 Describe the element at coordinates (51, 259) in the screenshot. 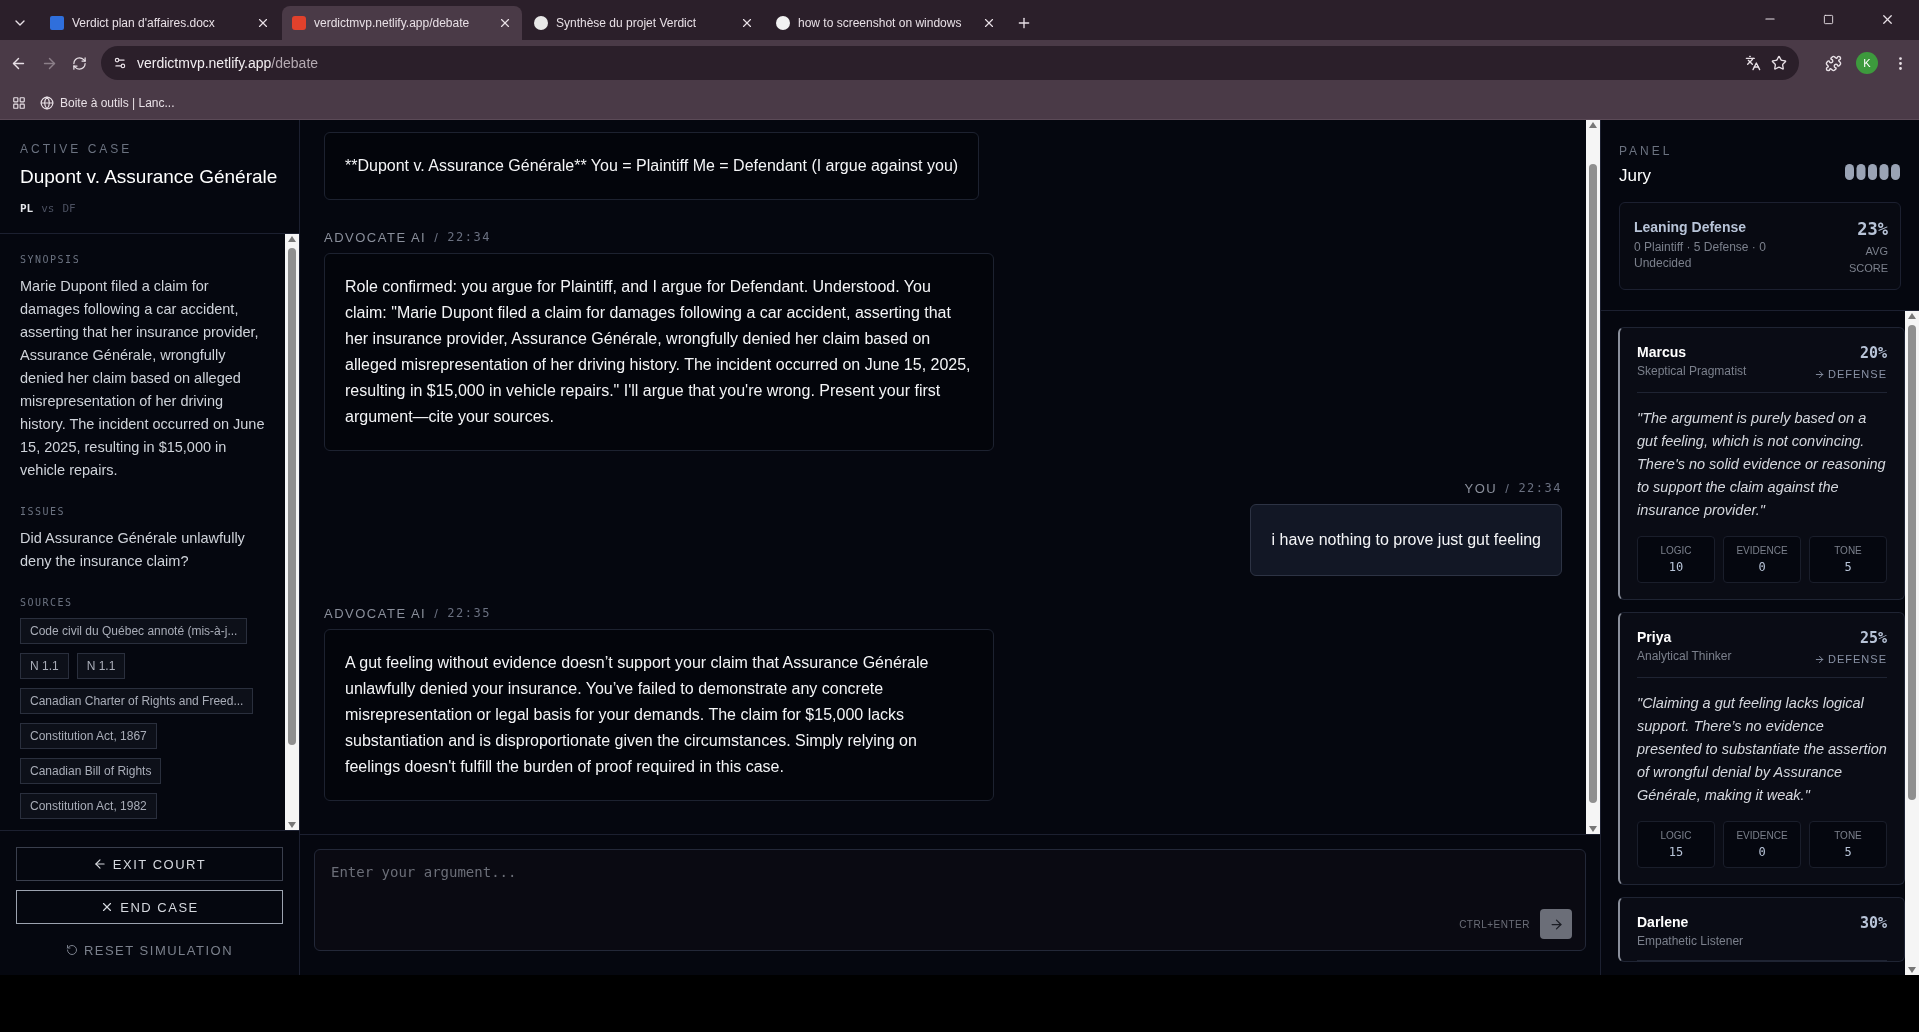

I see `section-heading: SYNOPSIS` at that location.